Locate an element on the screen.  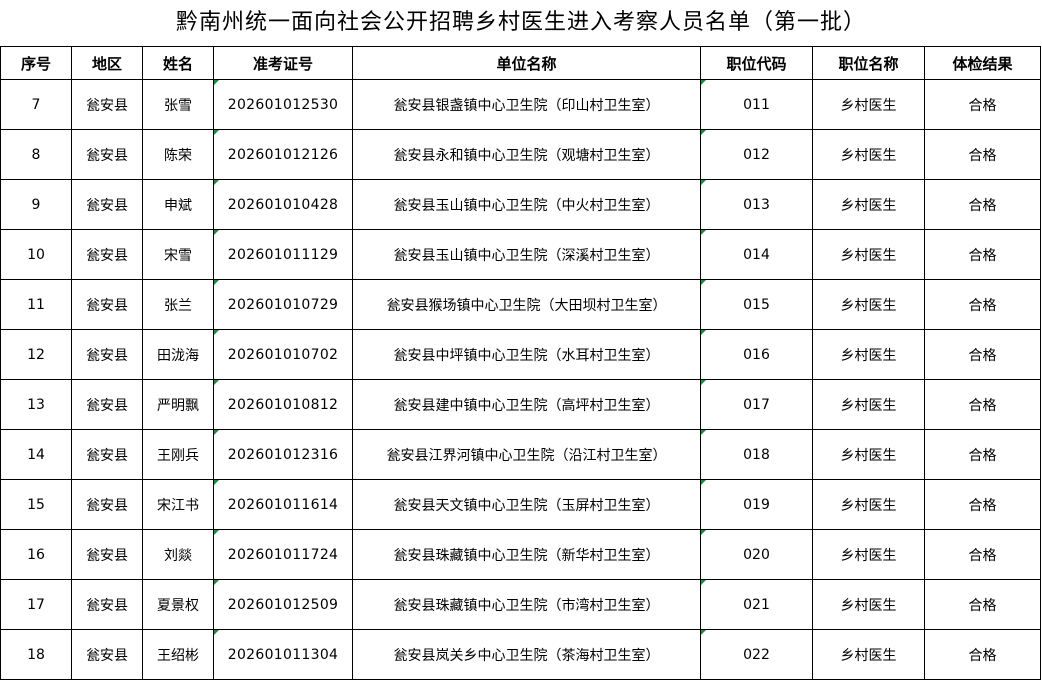
cell-ticket-no: 202601011724 is located at coordinates (283, 554).